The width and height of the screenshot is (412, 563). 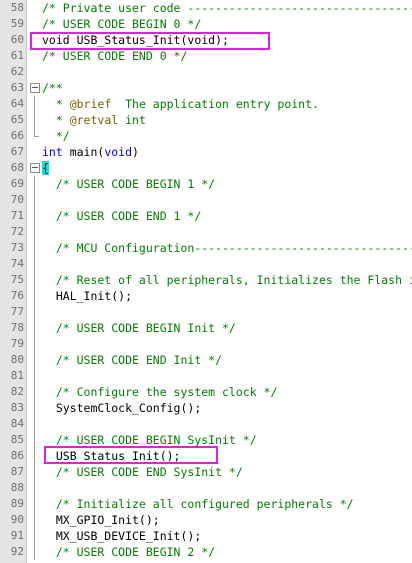 I want to click on line-number: 66, so click(x=17, y=135).